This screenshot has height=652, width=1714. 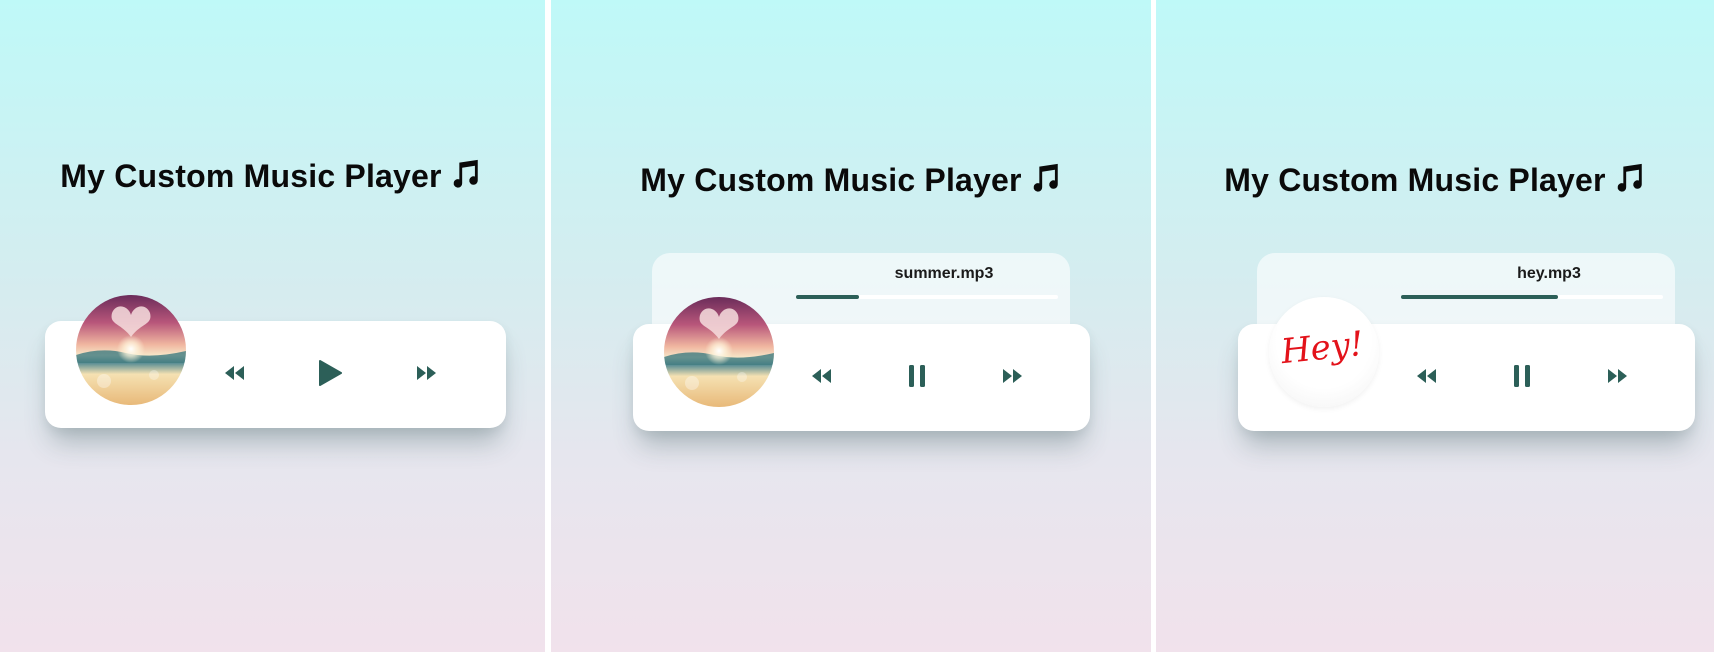 I want to click on track-name: hey.mp3, so click(x=1549, y=273).